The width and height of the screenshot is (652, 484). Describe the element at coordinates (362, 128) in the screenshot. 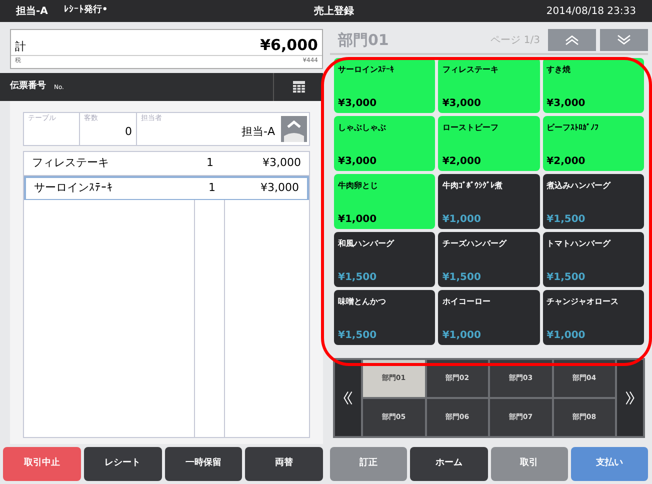

I see `item-name: しゃぶしゃぶ` at that location.